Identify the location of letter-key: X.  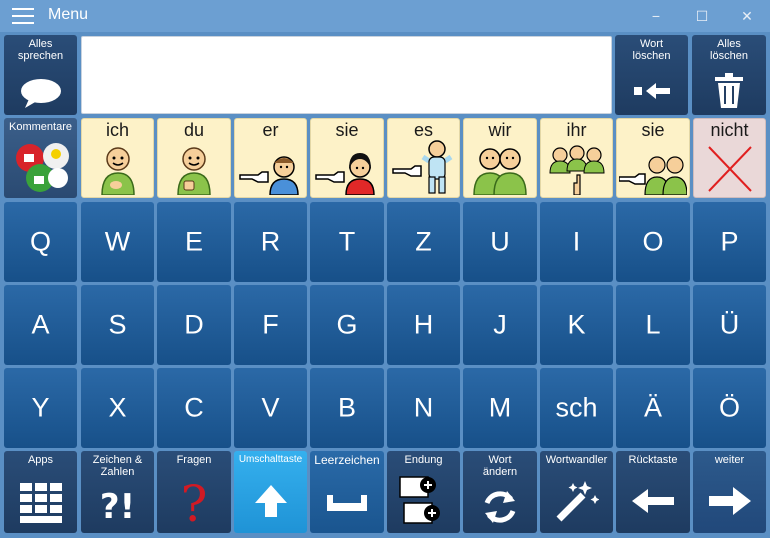
(117, 408).